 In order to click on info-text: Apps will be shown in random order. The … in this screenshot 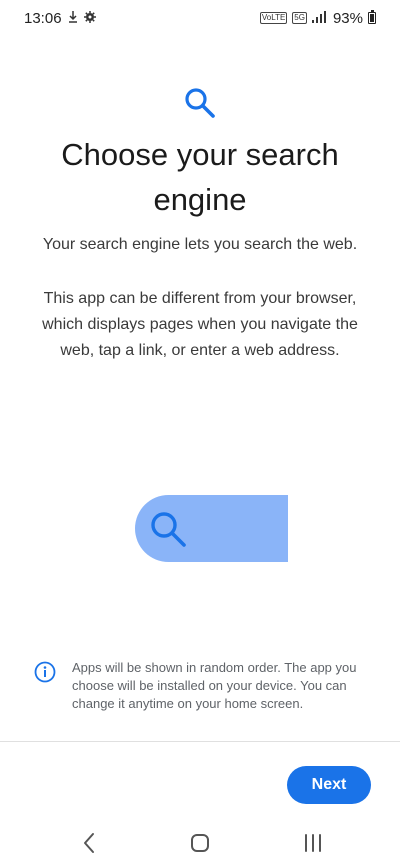, I will do `click(214, 685)`.